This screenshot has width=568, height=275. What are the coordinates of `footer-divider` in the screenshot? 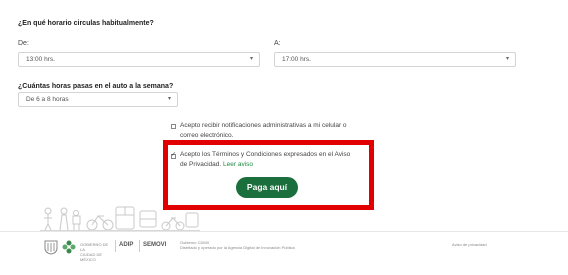 It's located at (284, 231).